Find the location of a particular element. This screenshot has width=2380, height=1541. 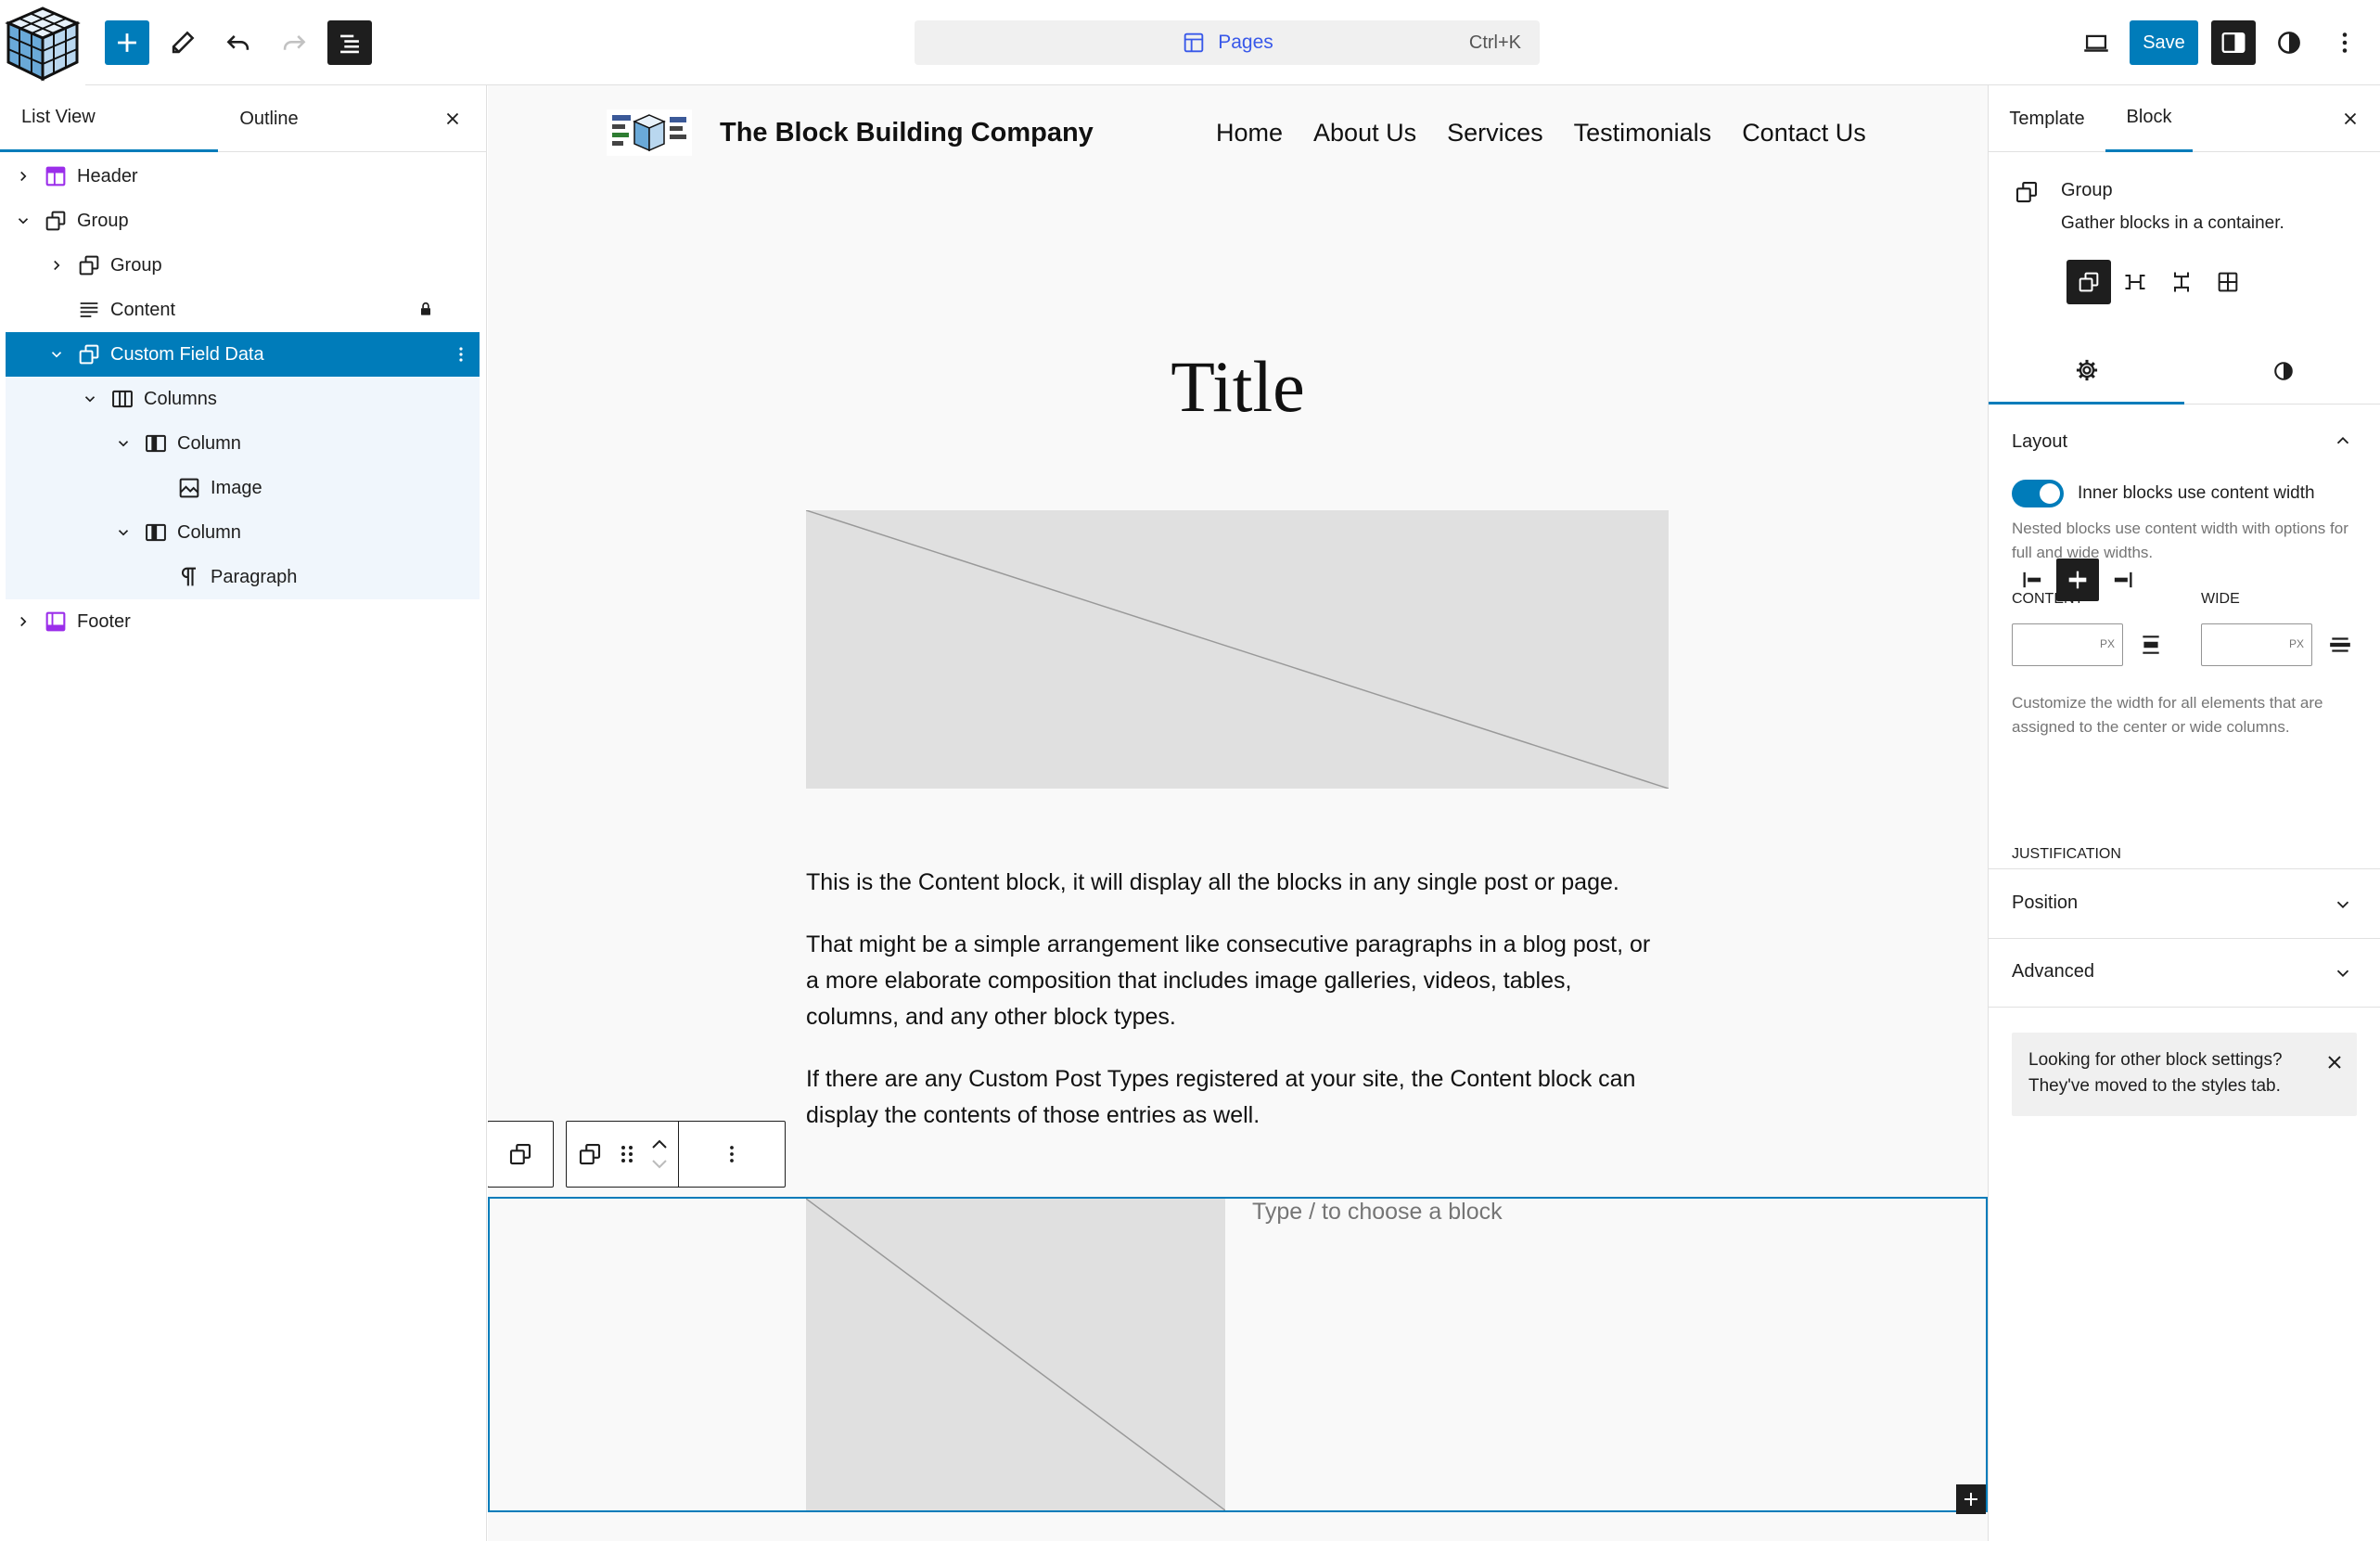

variation-group-button is located at coordinates (2089, 282).